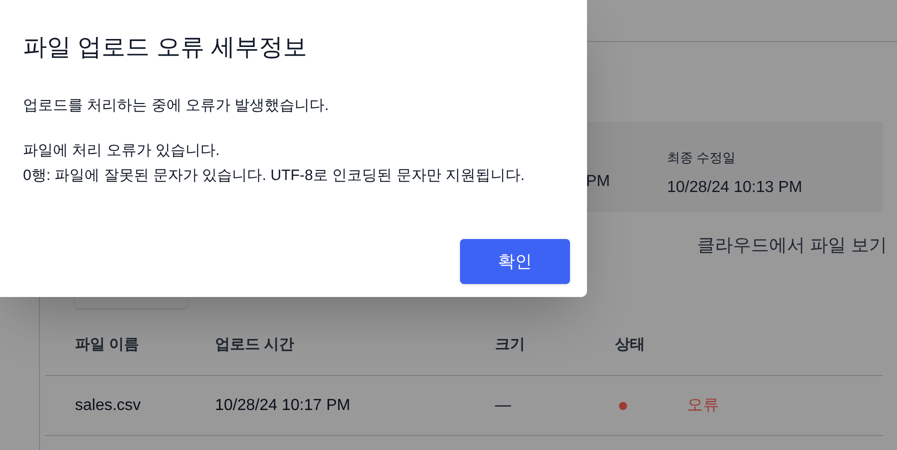  I want to click on table-cell-text: —, so click(503, 406).